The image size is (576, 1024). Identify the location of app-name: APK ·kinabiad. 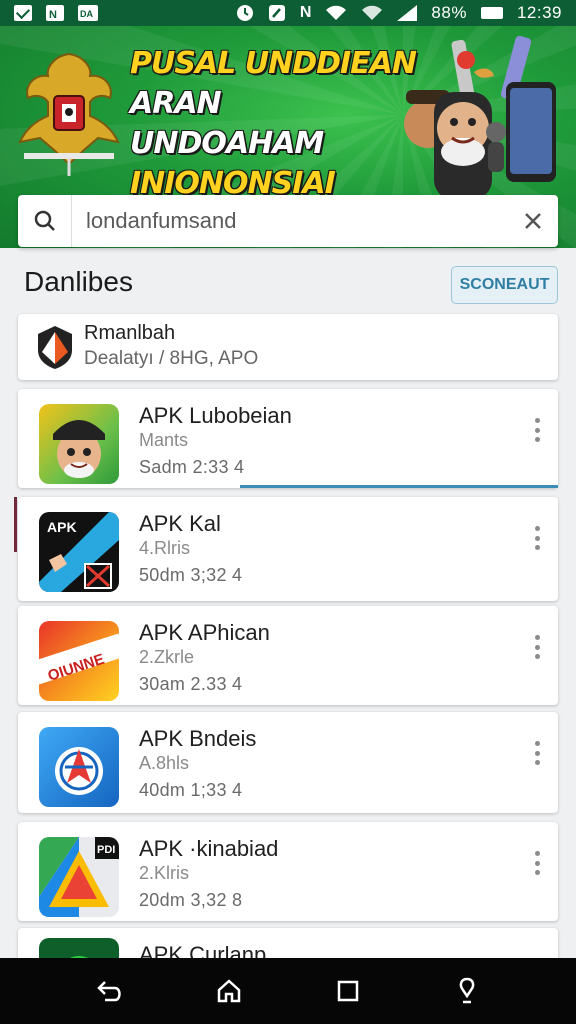
(209, 848).